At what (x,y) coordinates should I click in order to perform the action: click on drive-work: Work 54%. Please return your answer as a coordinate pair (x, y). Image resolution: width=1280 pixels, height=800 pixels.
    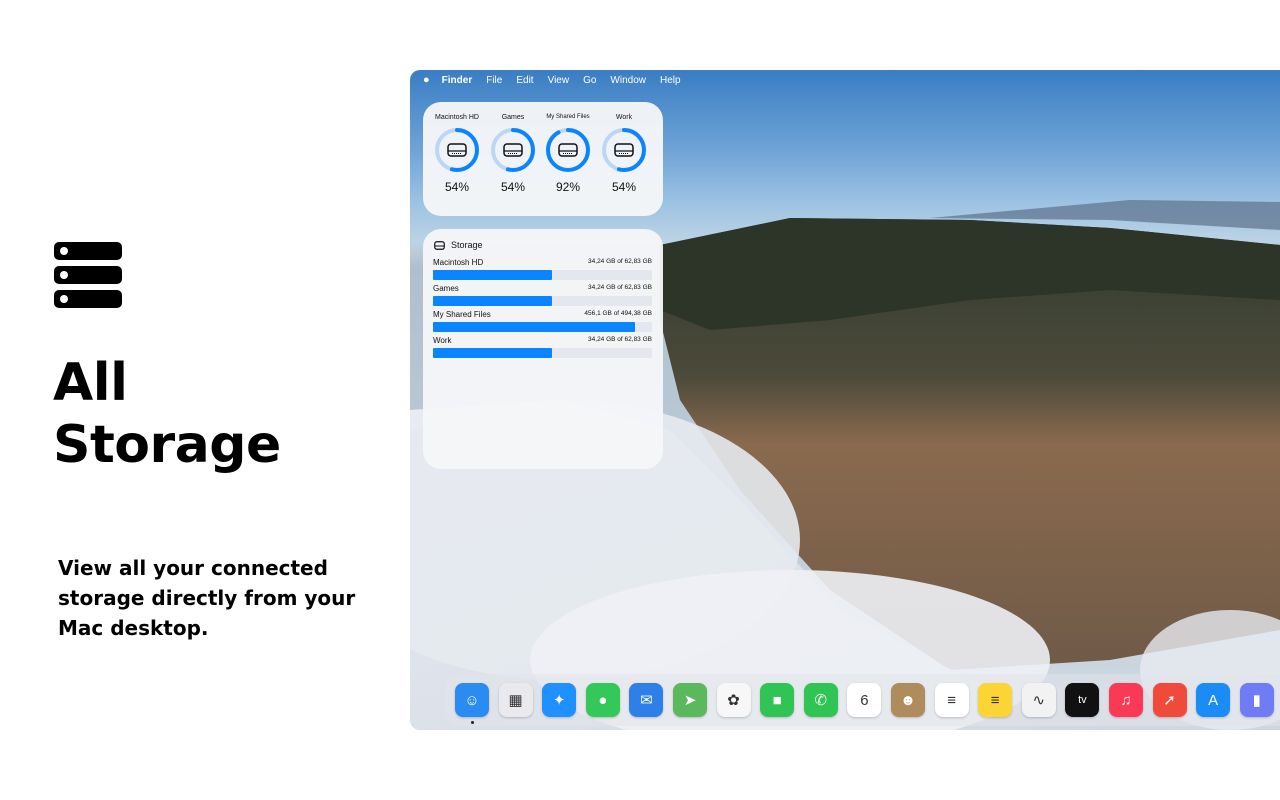
    Looking at the image, I should click on (624, 154).